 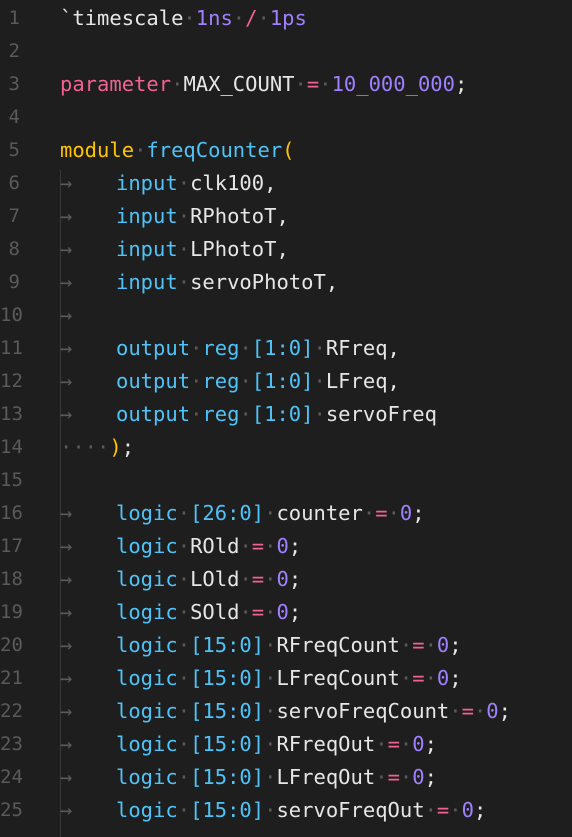 I want to click on line-code: → logic·[15:0]·servoFreqOut·=·0;, so click(x=273, y=810).